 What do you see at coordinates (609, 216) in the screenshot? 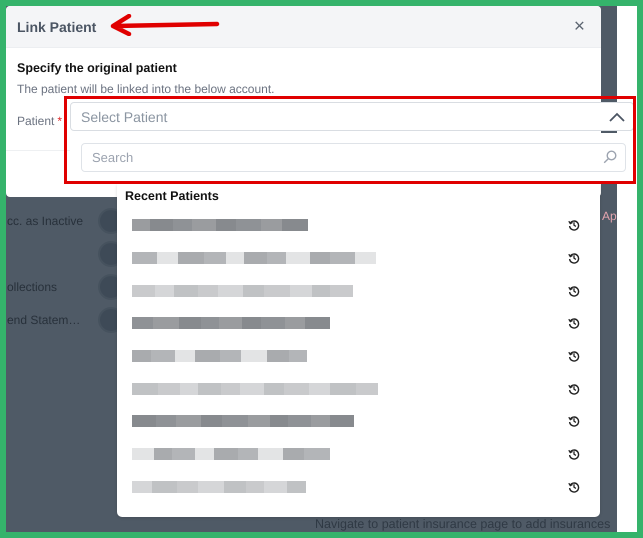
I see `side-link: Ap` at bounding box center [609, 216].